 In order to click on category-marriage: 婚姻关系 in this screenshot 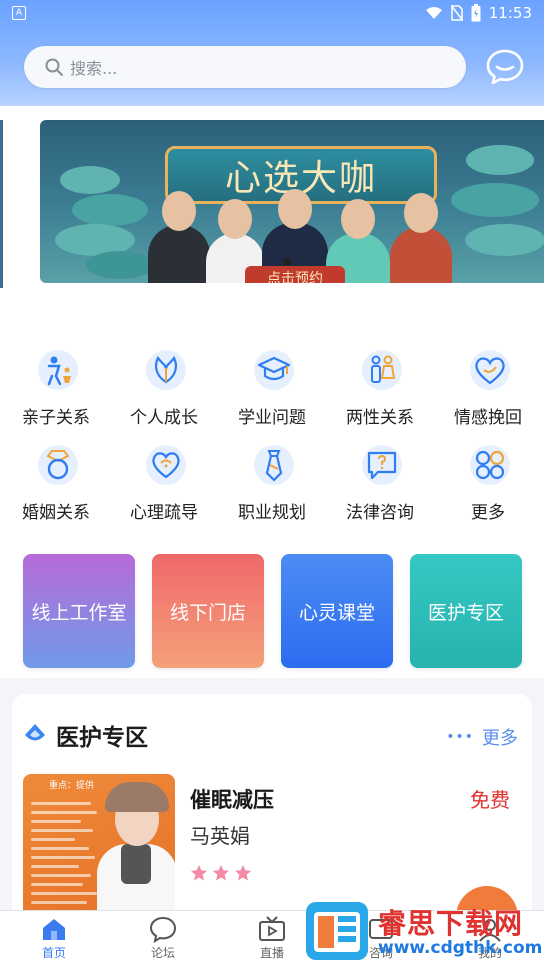, I will do `click(56, 486)`.